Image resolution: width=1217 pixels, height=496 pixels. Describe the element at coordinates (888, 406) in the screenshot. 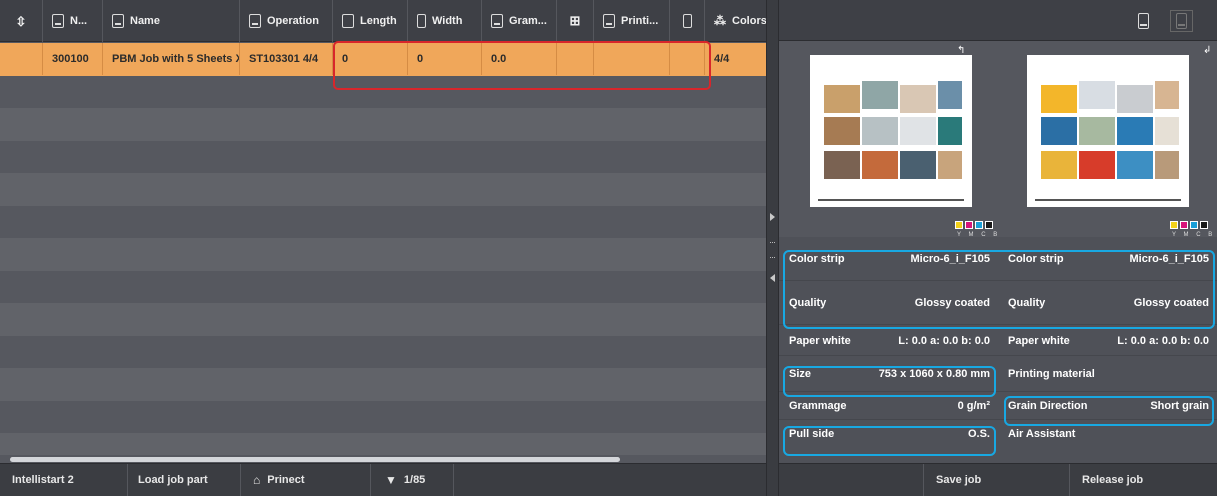

I see `grammage-field: Grammage 0 g/m²` at that location.